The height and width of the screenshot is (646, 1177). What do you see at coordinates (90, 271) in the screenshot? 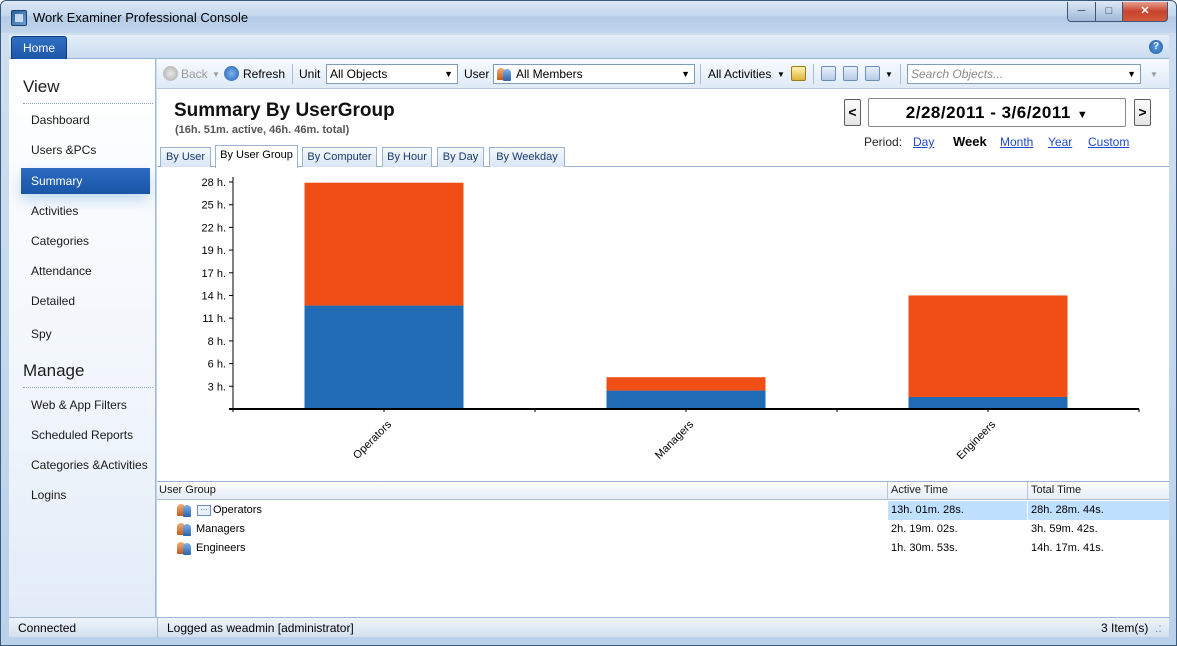
I see `sidebar-item-attendance: Attendance` at bounding box center [90, 271].